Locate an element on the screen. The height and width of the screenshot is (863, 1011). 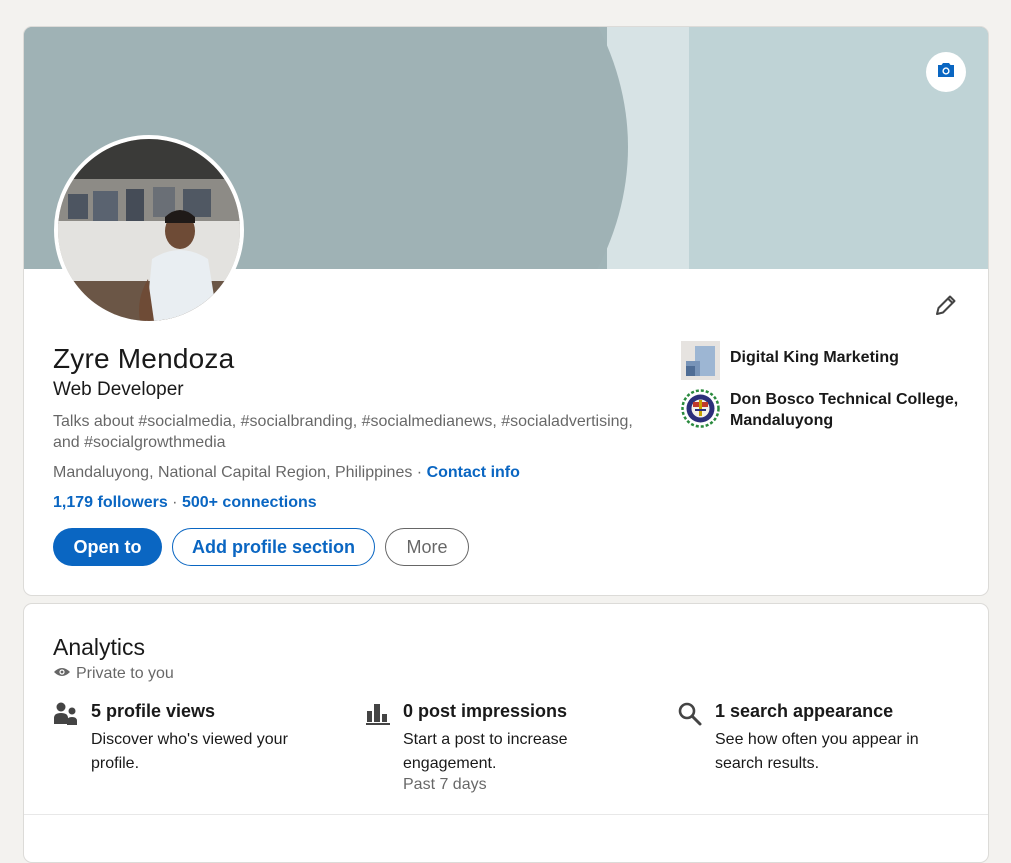
profile-name: Zyre Mendoza is located at coordinates (144, 358).